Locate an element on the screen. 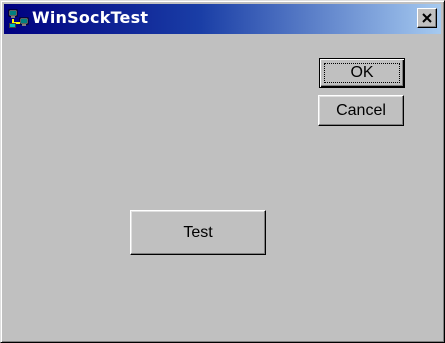 The image size is (445, 343). ok-button: OK is located at coordinates (362, 73).